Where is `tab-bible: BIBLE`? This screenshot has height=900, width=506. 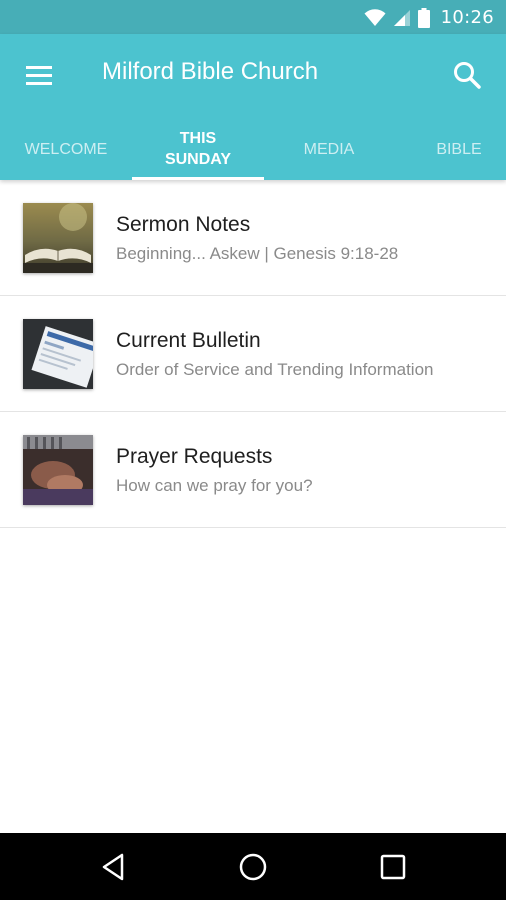 tab-bible: BIBLE is located at coordinates (450, 149).